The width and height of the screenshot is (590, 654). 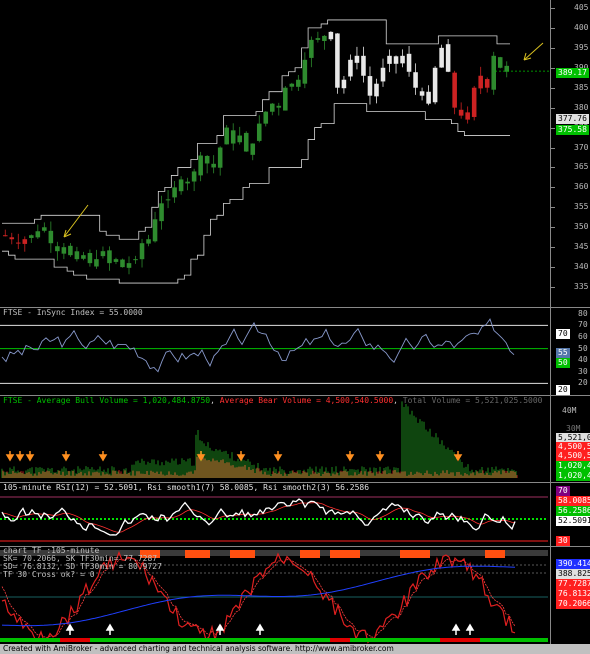 I want to click on bear-volume-label: Average Bear Volume = 4,500,540.5000, so click(x=306, y=400).